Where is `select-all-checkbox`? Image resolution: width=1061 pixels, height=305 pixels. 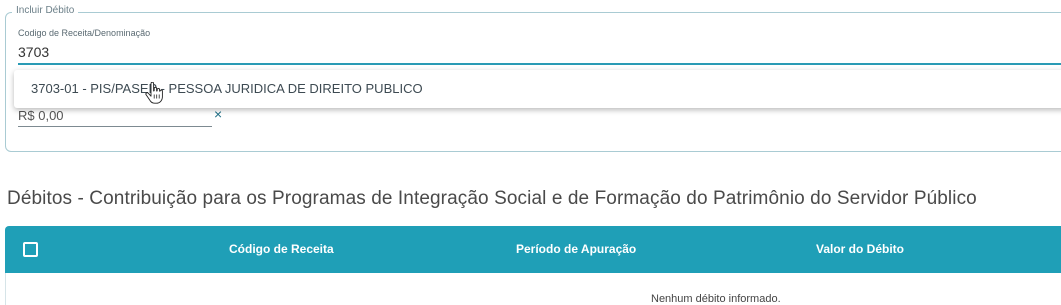 select-all-checkbox is located at coordinates (30, 249).